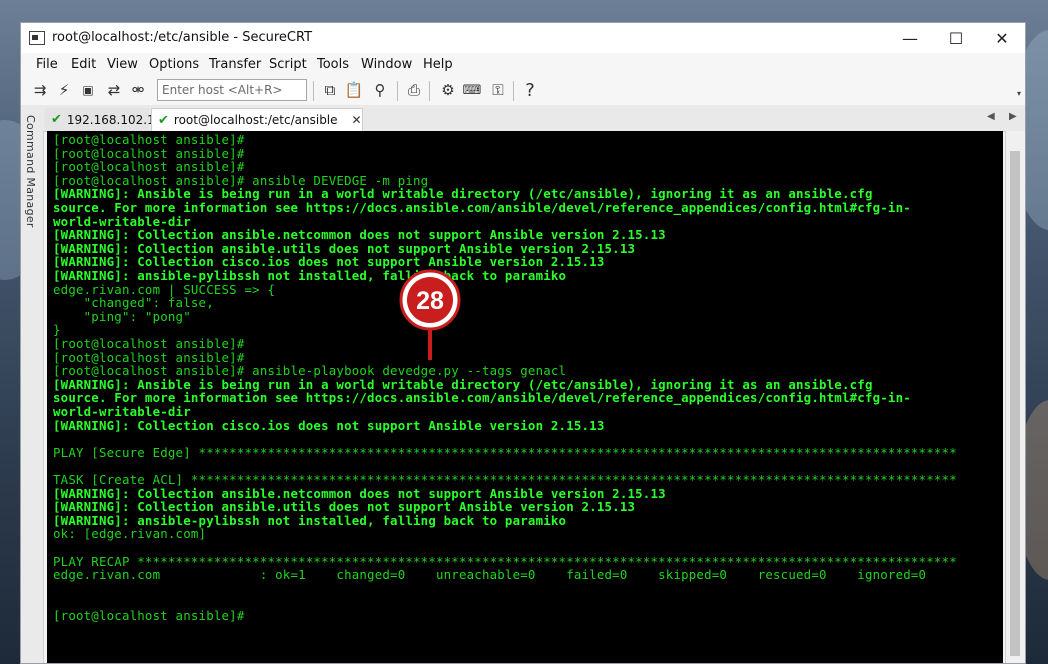 This screenshot has height=664, width=1048. Describe the element at coordinates (357, 120) in the screenshot. I see `tab-close-icon: ✕` at that location.